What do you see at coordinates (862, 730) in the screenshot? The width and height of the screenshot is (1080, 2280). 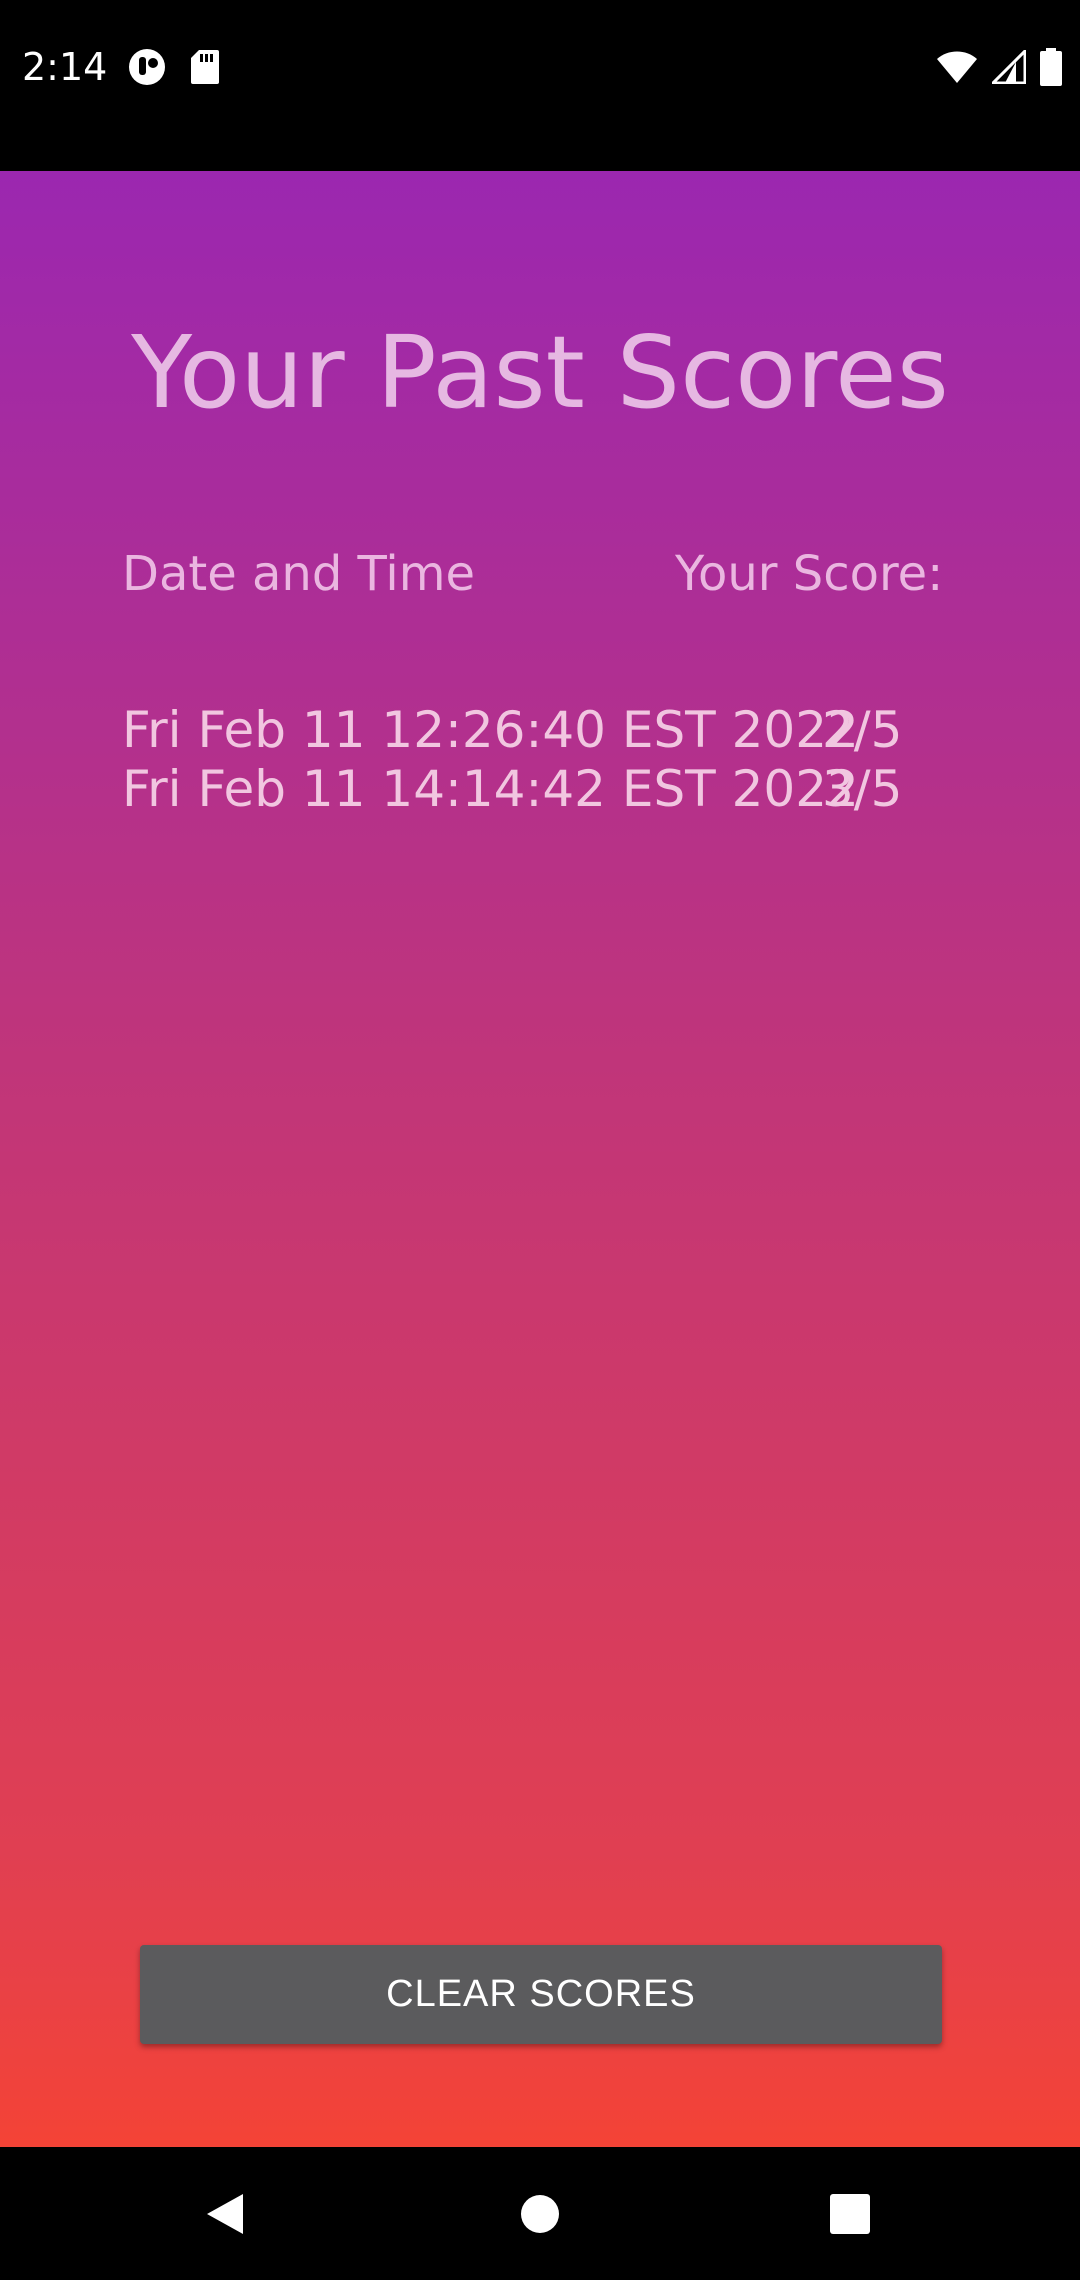 I see `score-value: 2/5` at bounding box center [862, 730].